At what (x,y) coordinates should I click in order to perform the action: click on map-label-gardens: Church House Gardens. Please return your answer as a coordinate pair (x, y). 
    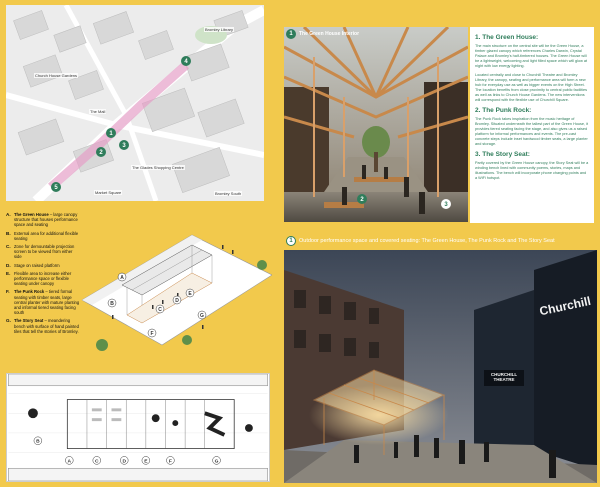
    Looking at the image, I should click on (56, 75).